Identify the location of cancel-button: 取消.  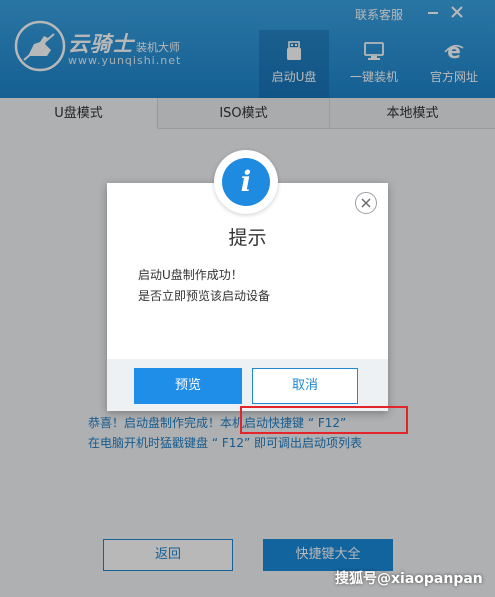
(305, 386).